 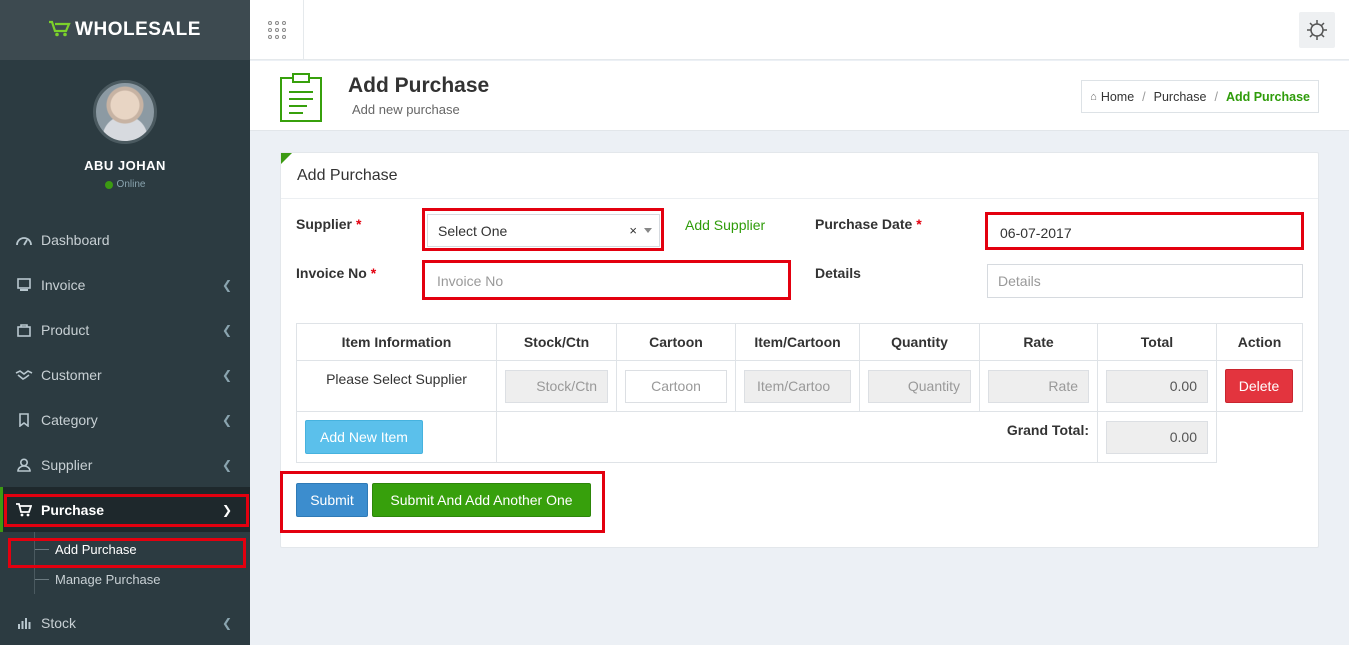 What do you see at coordinates (799, 30) in the screenshot?
I see `topbar` at bounding box center [799, 30].